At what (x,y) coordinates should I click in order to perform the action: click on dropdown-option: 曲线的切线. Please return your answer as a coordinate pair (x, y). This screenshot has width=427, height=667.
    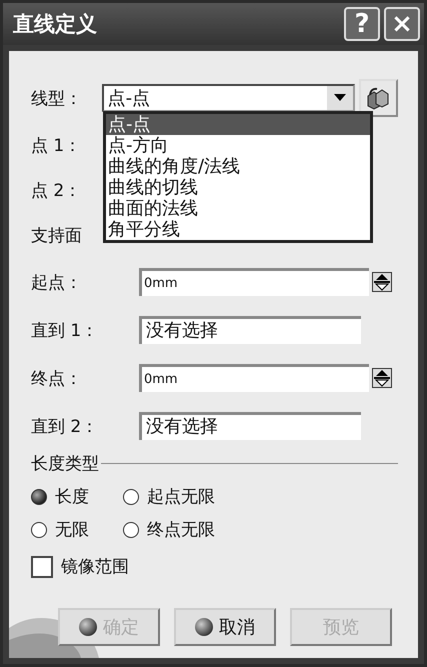
    Looking at the image, I should click on (238, 187).